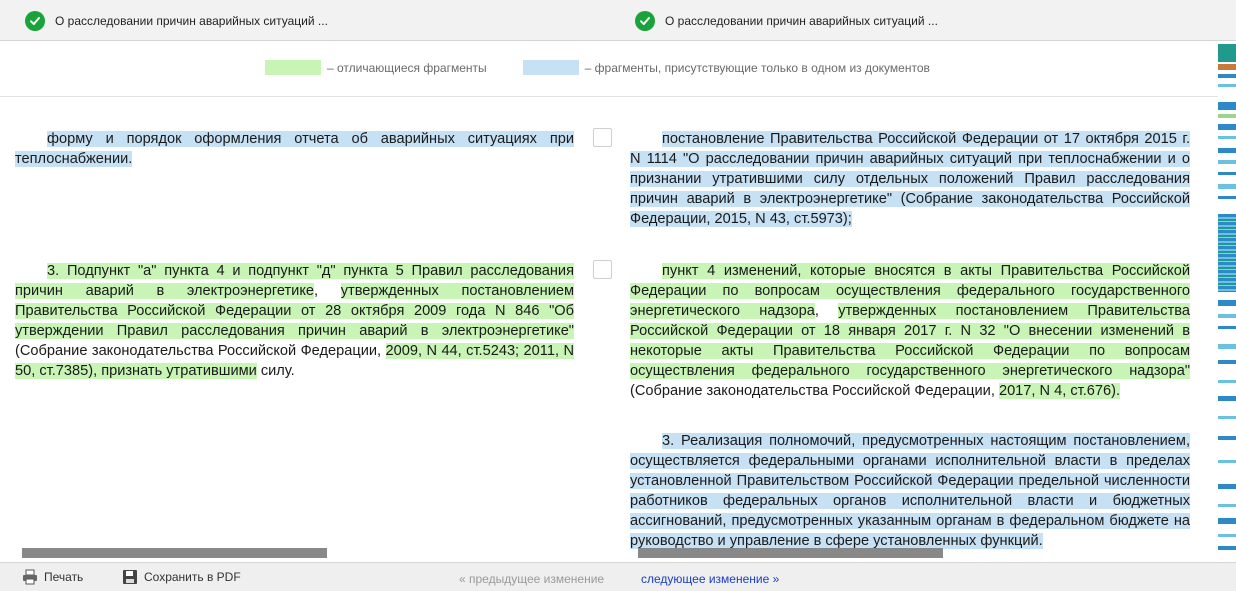  Describe the element at coordinates (192, 577) in the screenshot. I see `save-pdf-label: Сохранить в PDF` at that location.